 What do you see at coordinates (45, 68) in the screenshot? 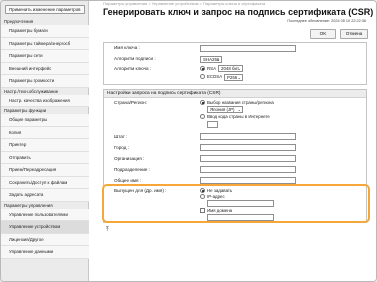
I see `sidebar-item: Внешний интерфейс` at bounding box center [45, 68].